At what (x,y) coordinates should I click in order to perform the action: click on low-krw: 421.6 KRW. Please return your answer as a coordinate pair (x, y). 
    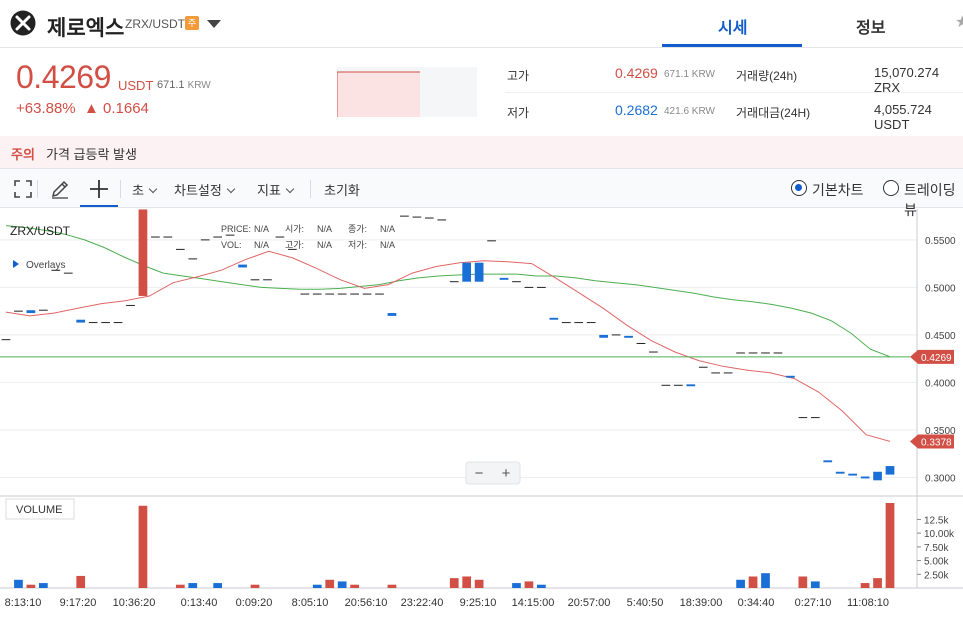
    Looking at the image, I should click on (689, 111).